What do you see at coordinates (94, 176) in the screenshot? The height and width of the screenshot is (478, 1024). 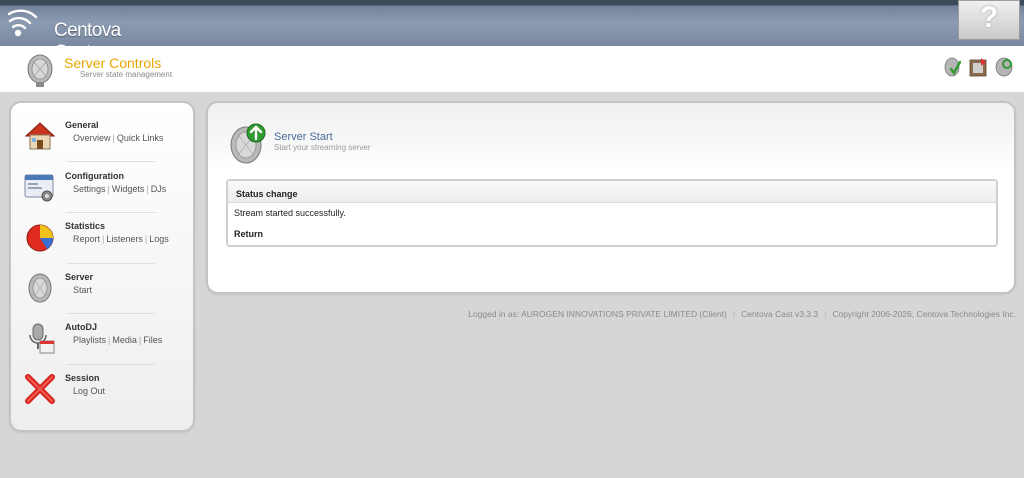 I see `sidebar-title-configuration: Configuration` at bounding box center [94, 176].